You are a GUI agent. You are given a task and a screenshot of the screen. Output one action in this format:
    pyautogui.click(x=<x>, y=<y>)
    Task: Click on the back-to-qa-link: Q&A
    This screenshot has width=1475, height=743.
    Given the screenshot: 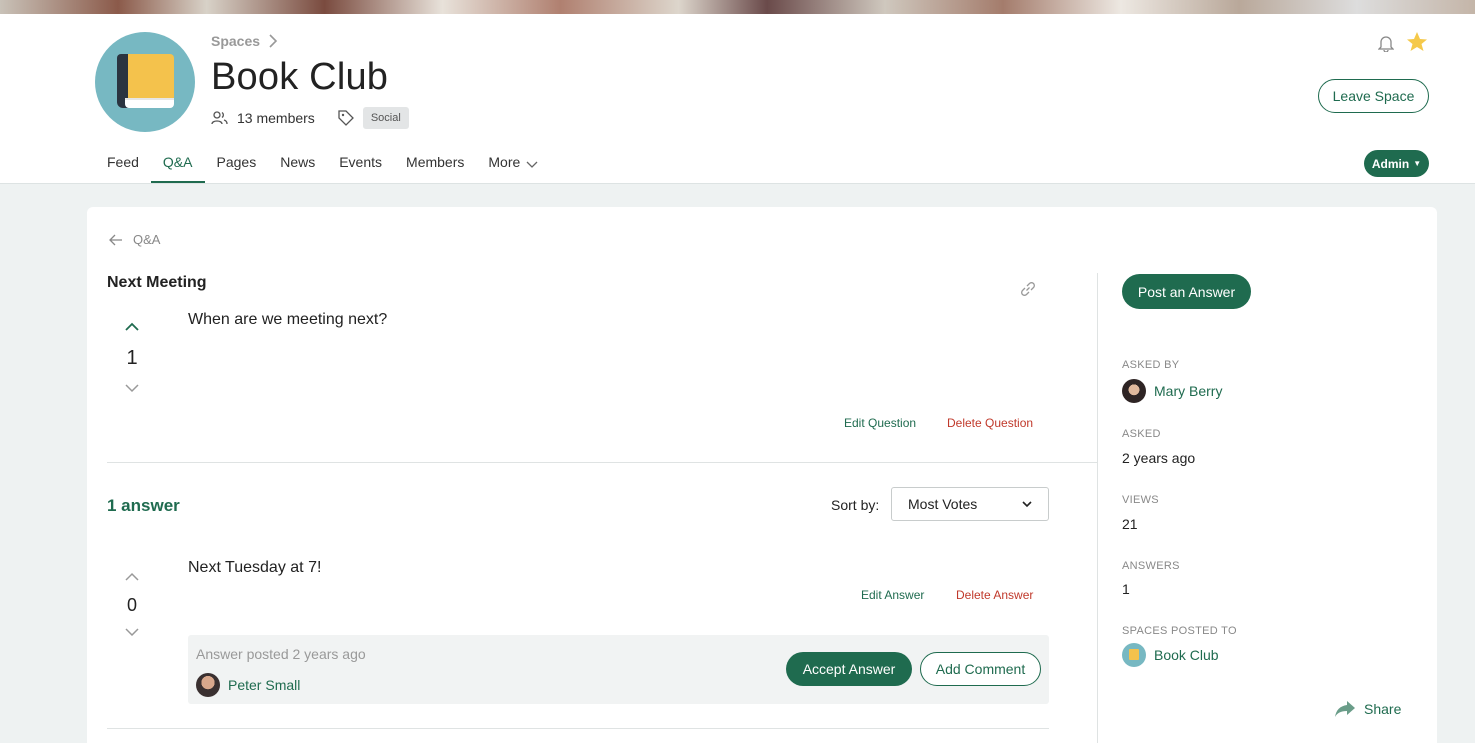 What is the action you would take?
    pyautogui.click(x=134, y=239)
    